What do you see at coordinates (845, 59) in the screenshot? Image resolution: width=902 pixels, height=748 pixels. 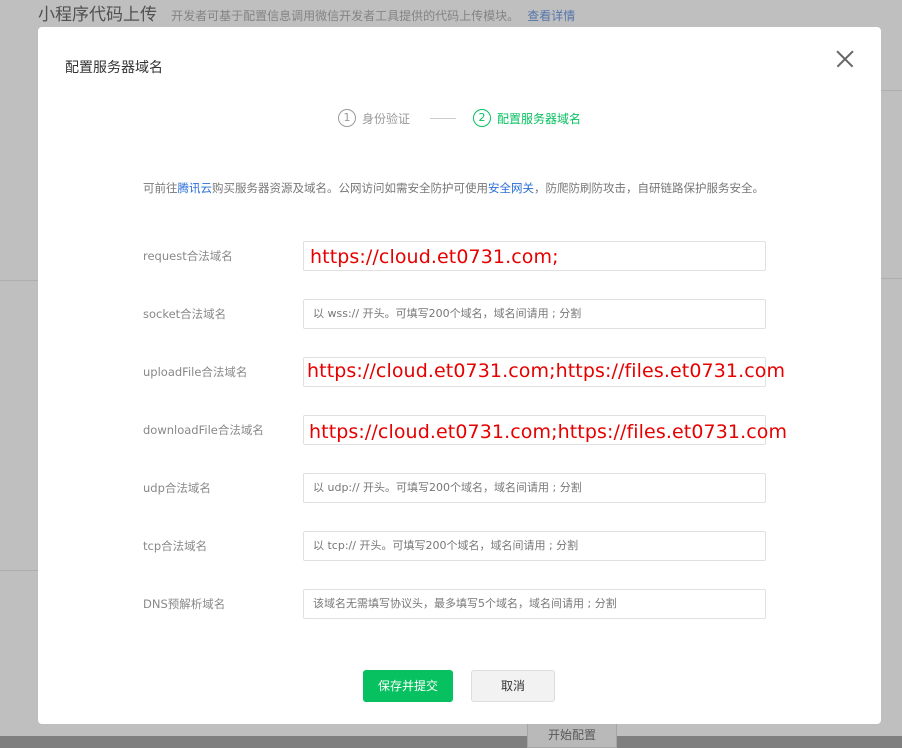 I see `close-icon` at bounding box center [845, 59].